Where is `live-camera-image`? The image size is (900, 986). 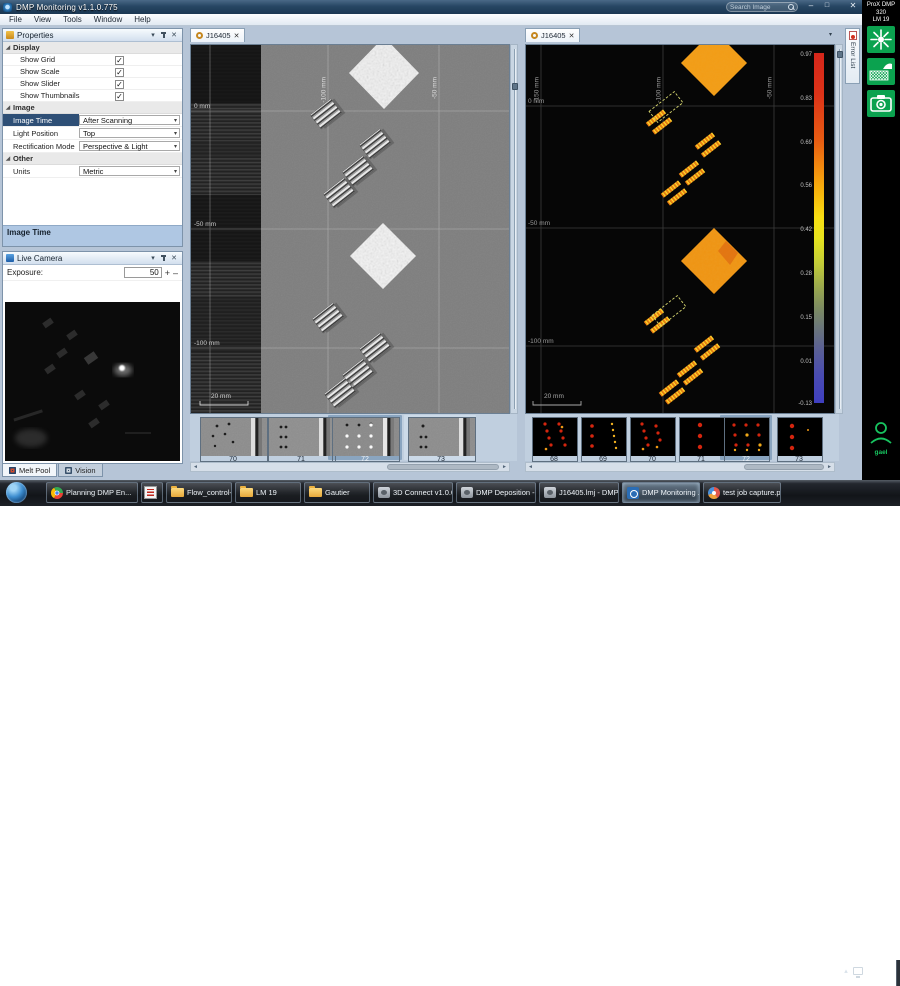
live-camera-image is located at coordinates (92, 381).